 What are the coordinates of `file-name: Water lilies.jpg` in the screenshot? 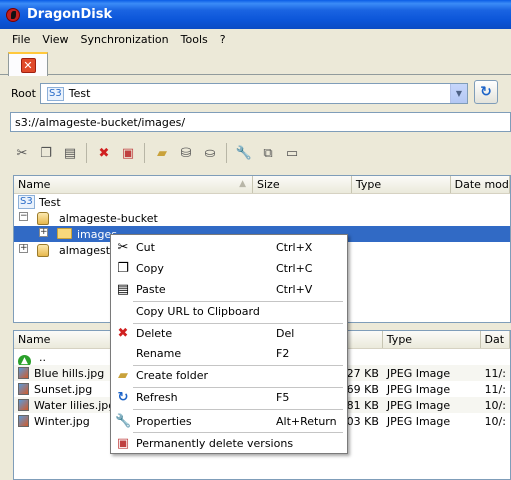 It's located at (75, 405).